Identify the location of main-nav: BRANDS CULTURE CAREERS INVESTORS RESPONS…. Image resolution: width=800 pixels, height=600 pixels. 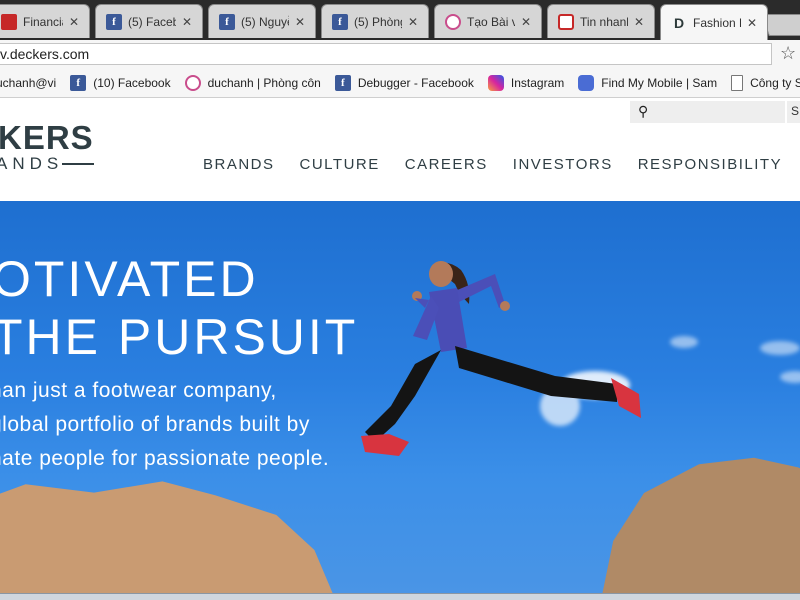
(501, 164).